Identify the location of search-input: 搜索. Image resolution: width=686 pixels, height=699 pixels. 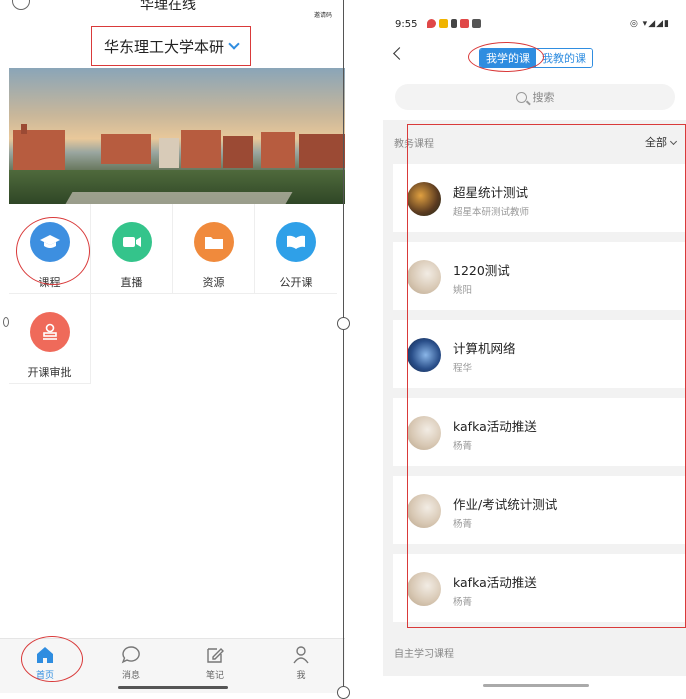
(535, 97).